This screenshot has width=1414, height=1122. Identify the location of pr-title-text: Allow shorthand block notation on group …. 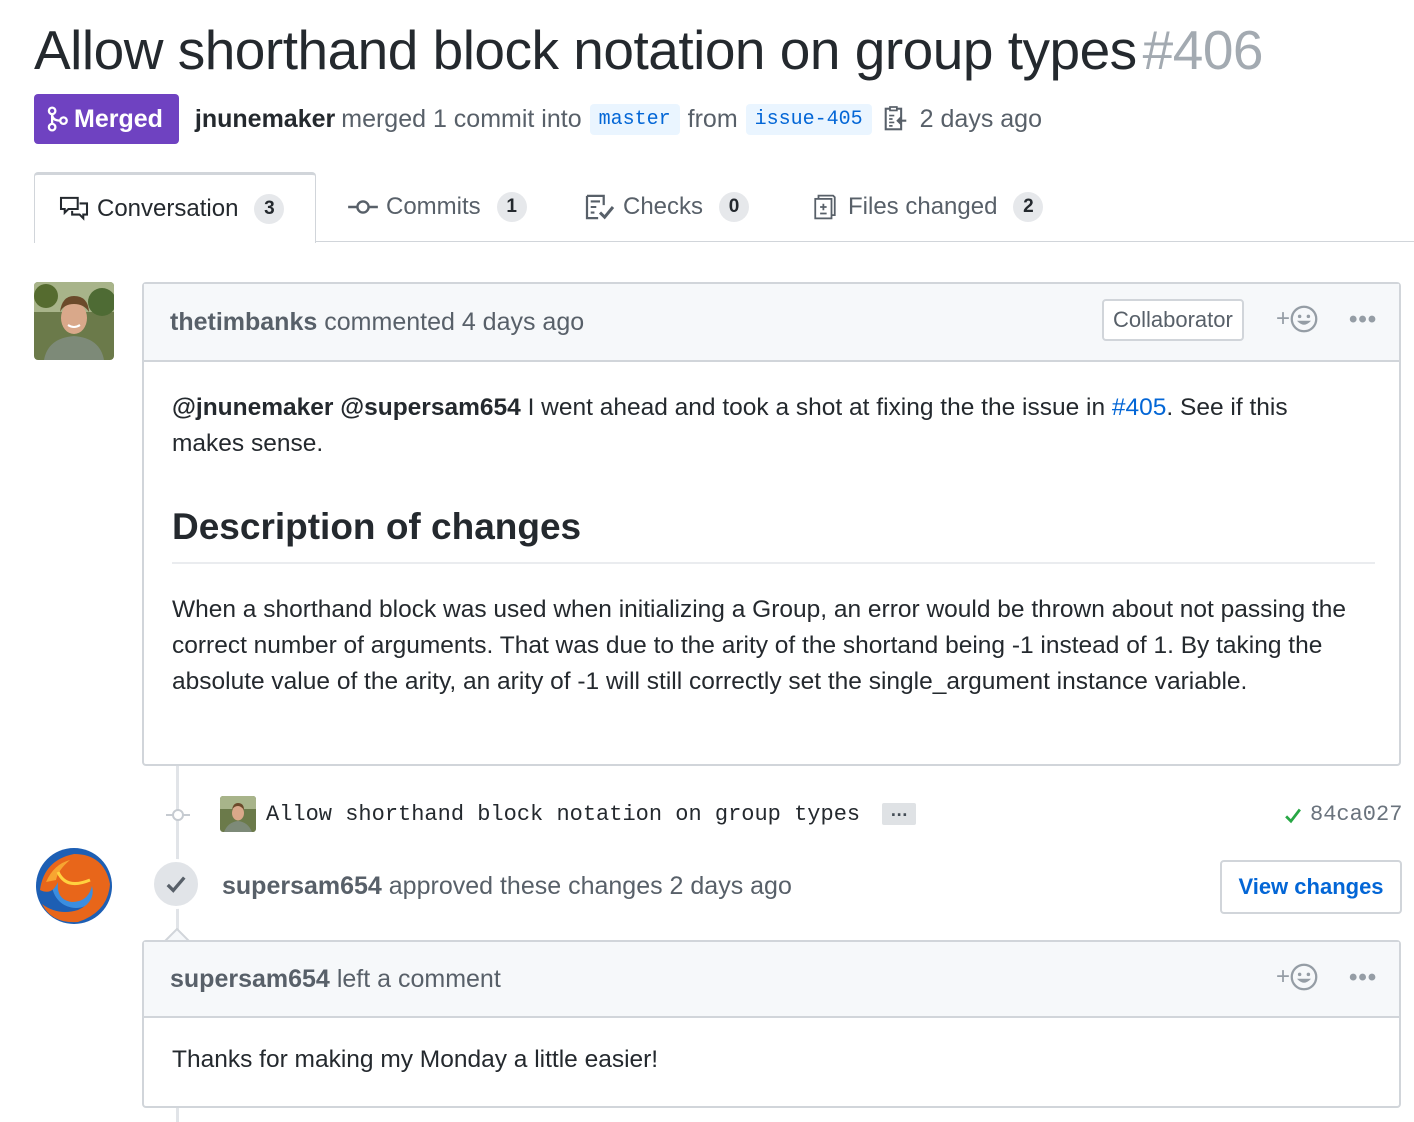
(585, 50).